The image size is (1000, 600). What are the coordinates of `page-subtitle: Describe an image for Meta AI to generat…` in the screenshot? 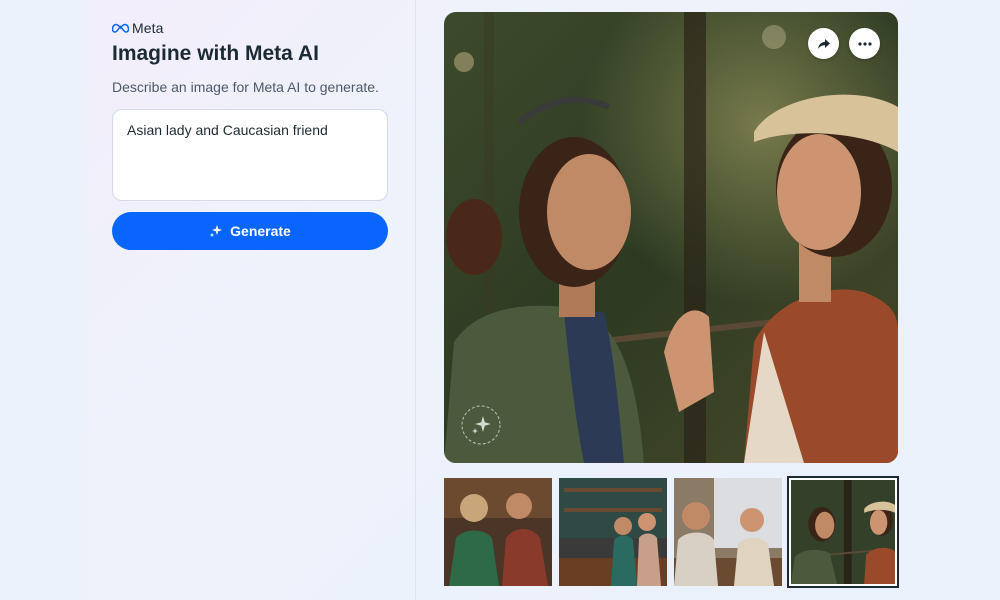 It's located at (245, 87).